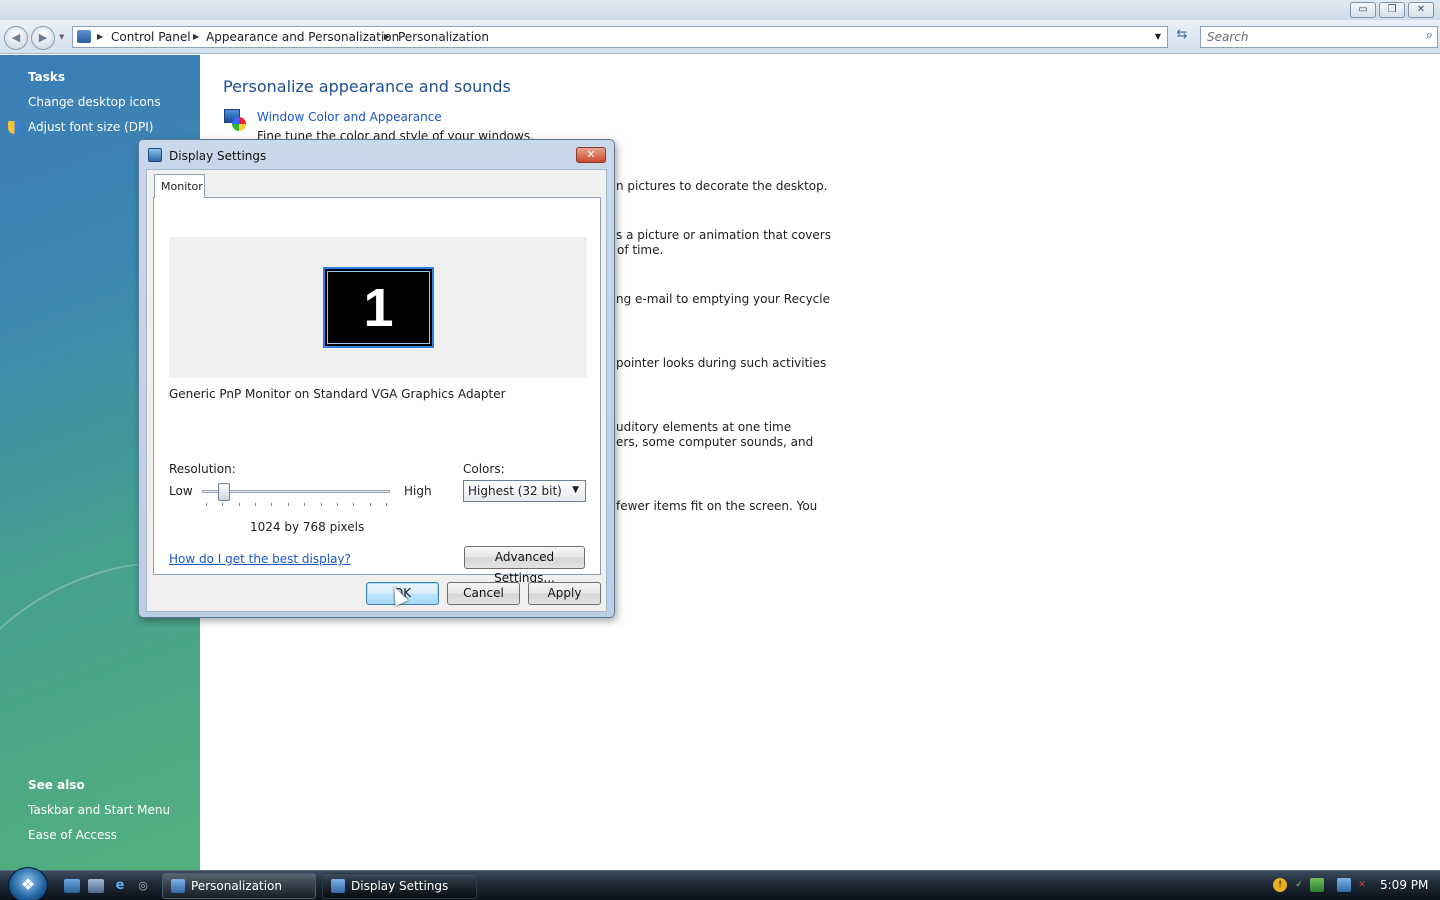  What do you see at coordinates (96, 886) in the screenshot?
I see `switch-windows-icon` at bounding box center [96, 886].